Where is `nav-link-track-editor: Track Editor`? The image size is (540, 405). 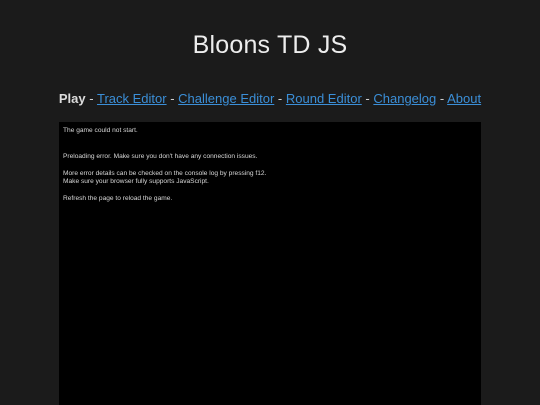 nav-link-track-editor: Track Editor is located at coordinates (132, 98).